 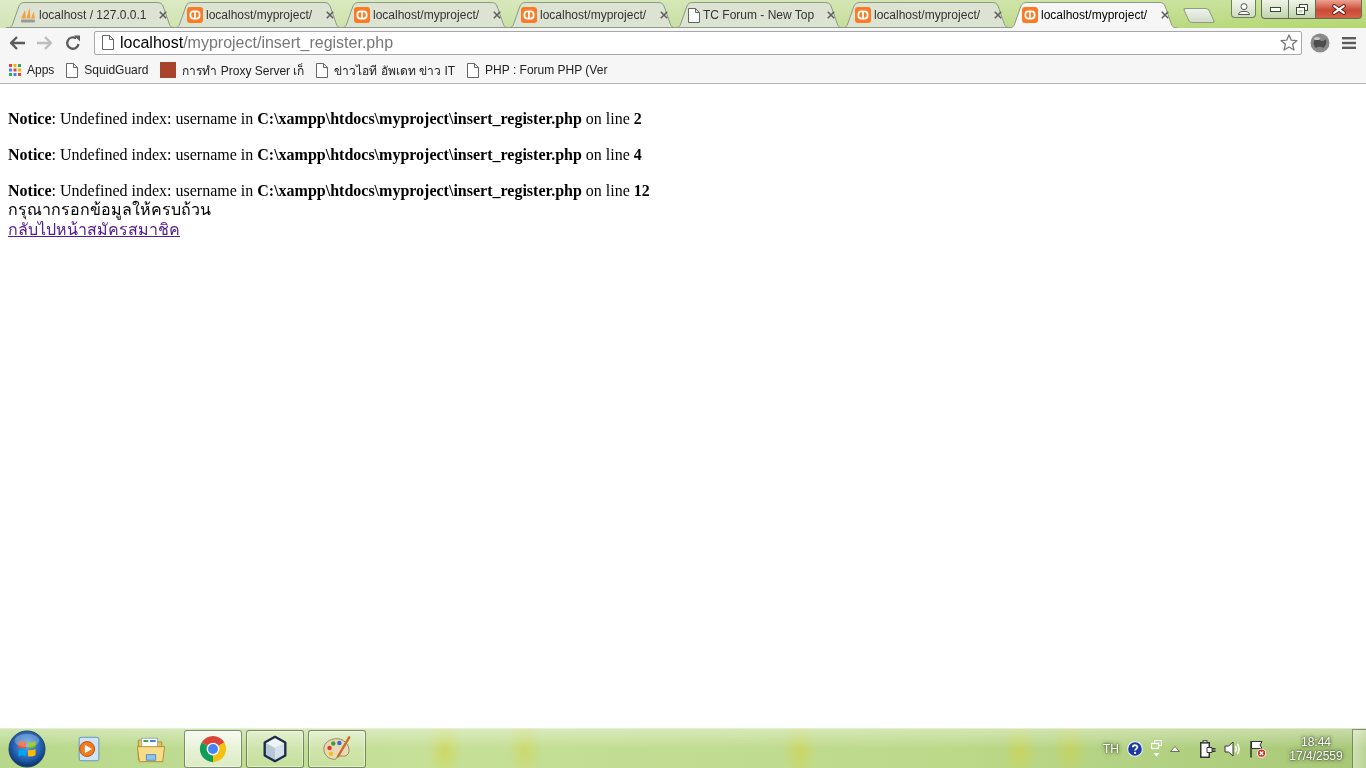 What do you see at coordinates (759, 15) in the screenshot?
I see `browser-tab: TC Forum - New Top` at bounding box center [759, 15].